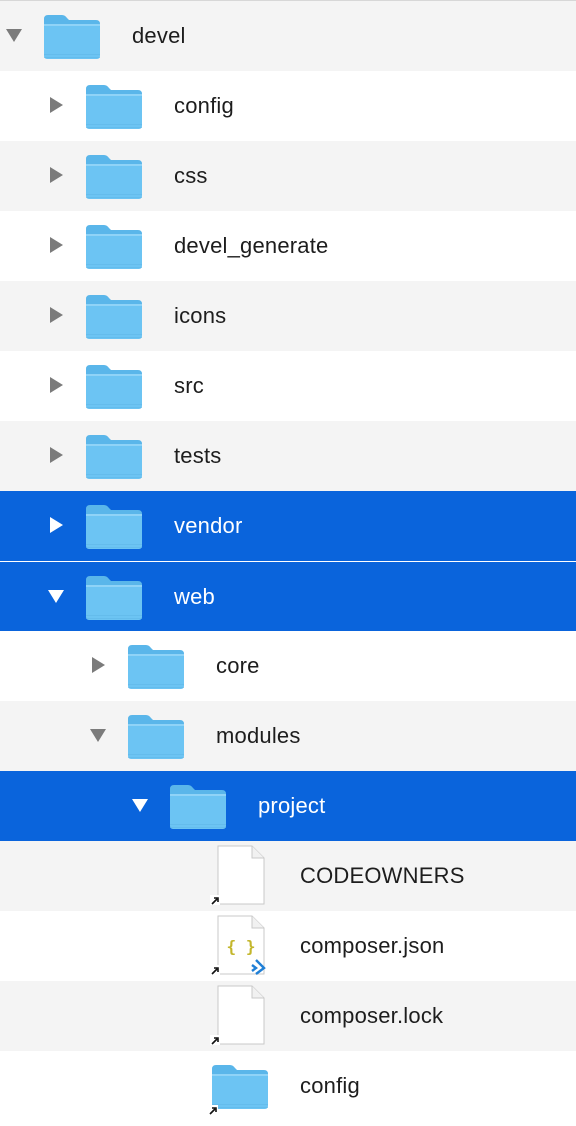 This screenshot has height=1126, width=576. I want to click on tree-row: tests, so click(288, 456).